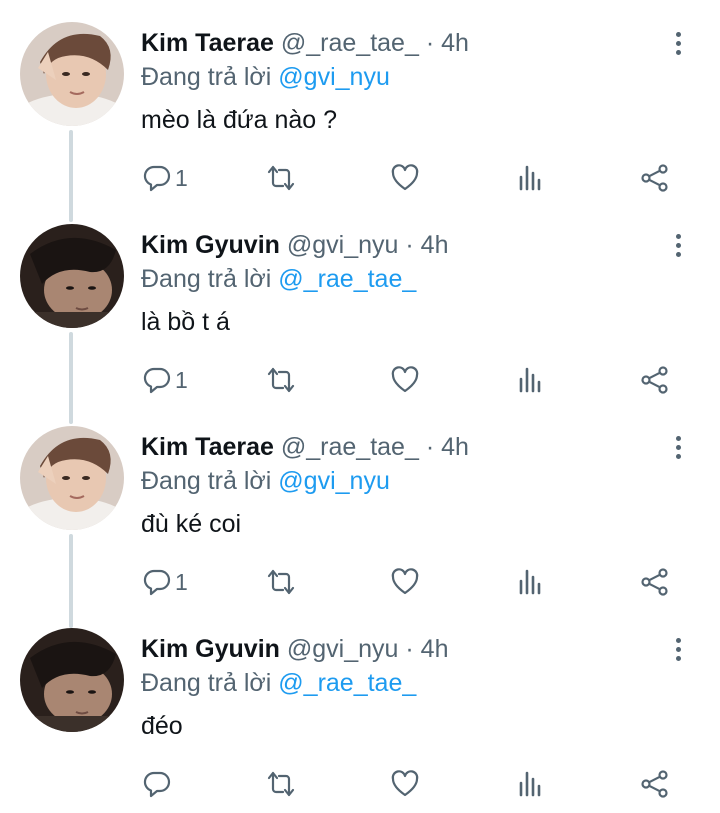 This screenshot has width=720, height=813. I want to click on action-bar, so click(360, 784).